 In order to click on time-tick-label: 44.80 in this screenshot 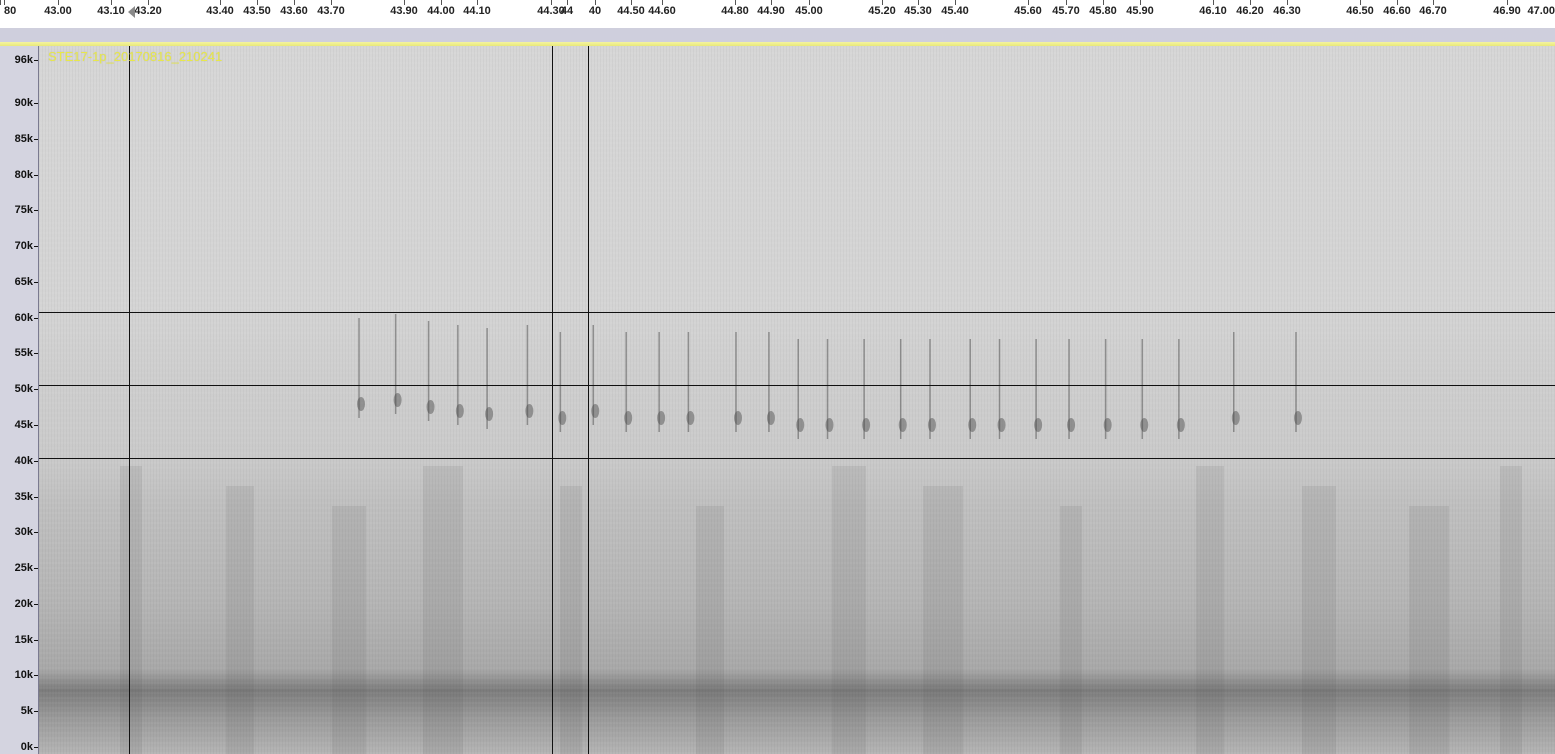, I will do `click(735, 11)`.